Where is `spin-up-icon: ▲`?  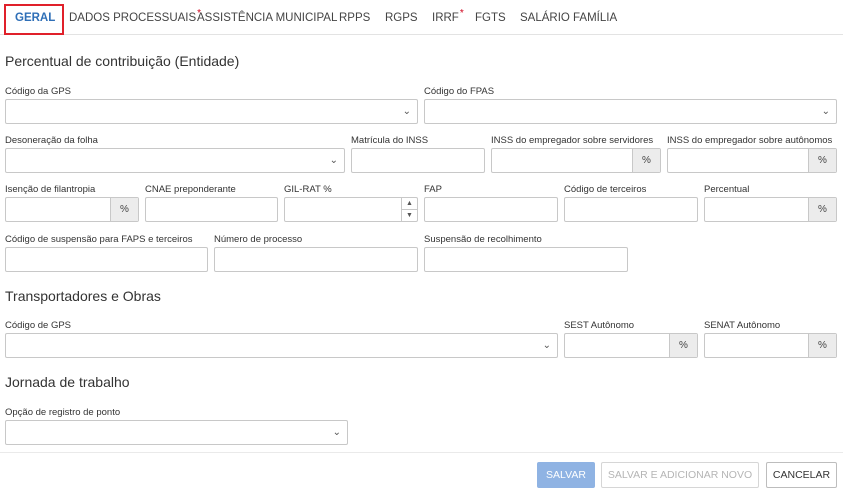 spin-up-icon: ▲ is located at coordinates (409, 204).